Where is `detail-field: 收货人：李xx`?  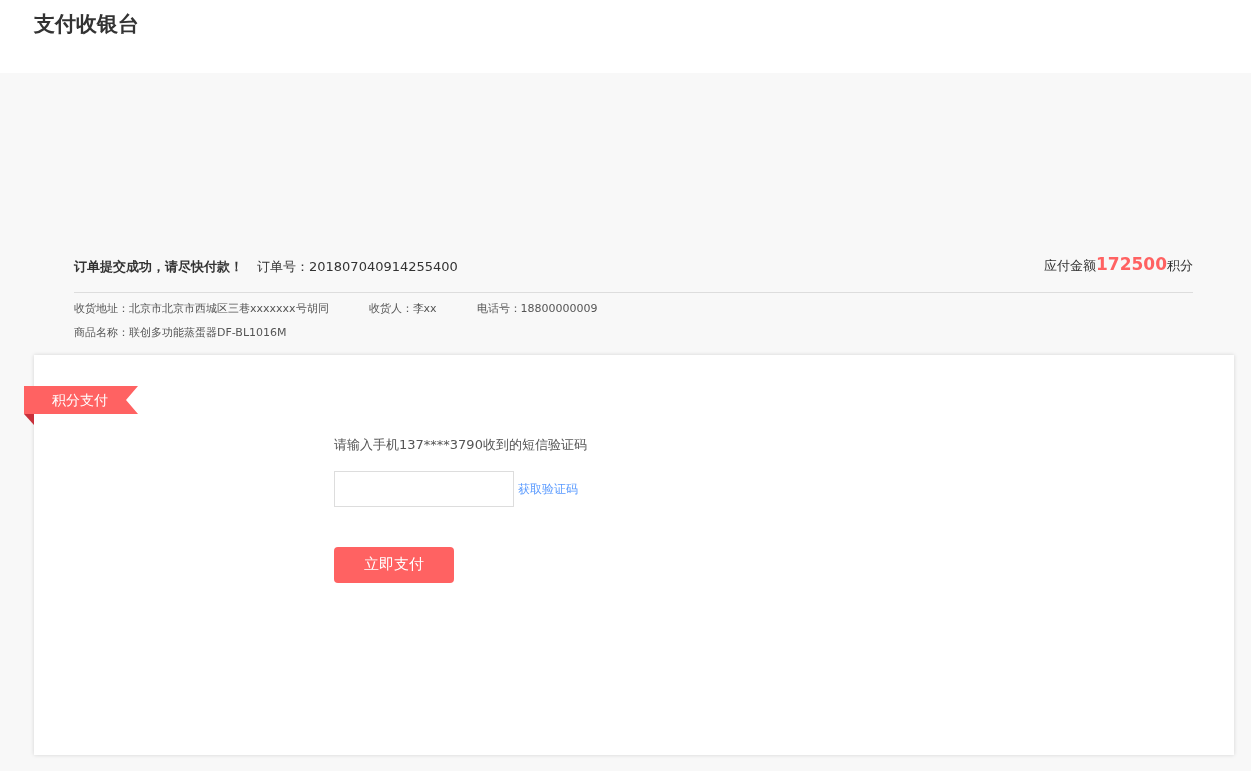 detail-field: 收货人：李xx is located at coordinates (402, 308).